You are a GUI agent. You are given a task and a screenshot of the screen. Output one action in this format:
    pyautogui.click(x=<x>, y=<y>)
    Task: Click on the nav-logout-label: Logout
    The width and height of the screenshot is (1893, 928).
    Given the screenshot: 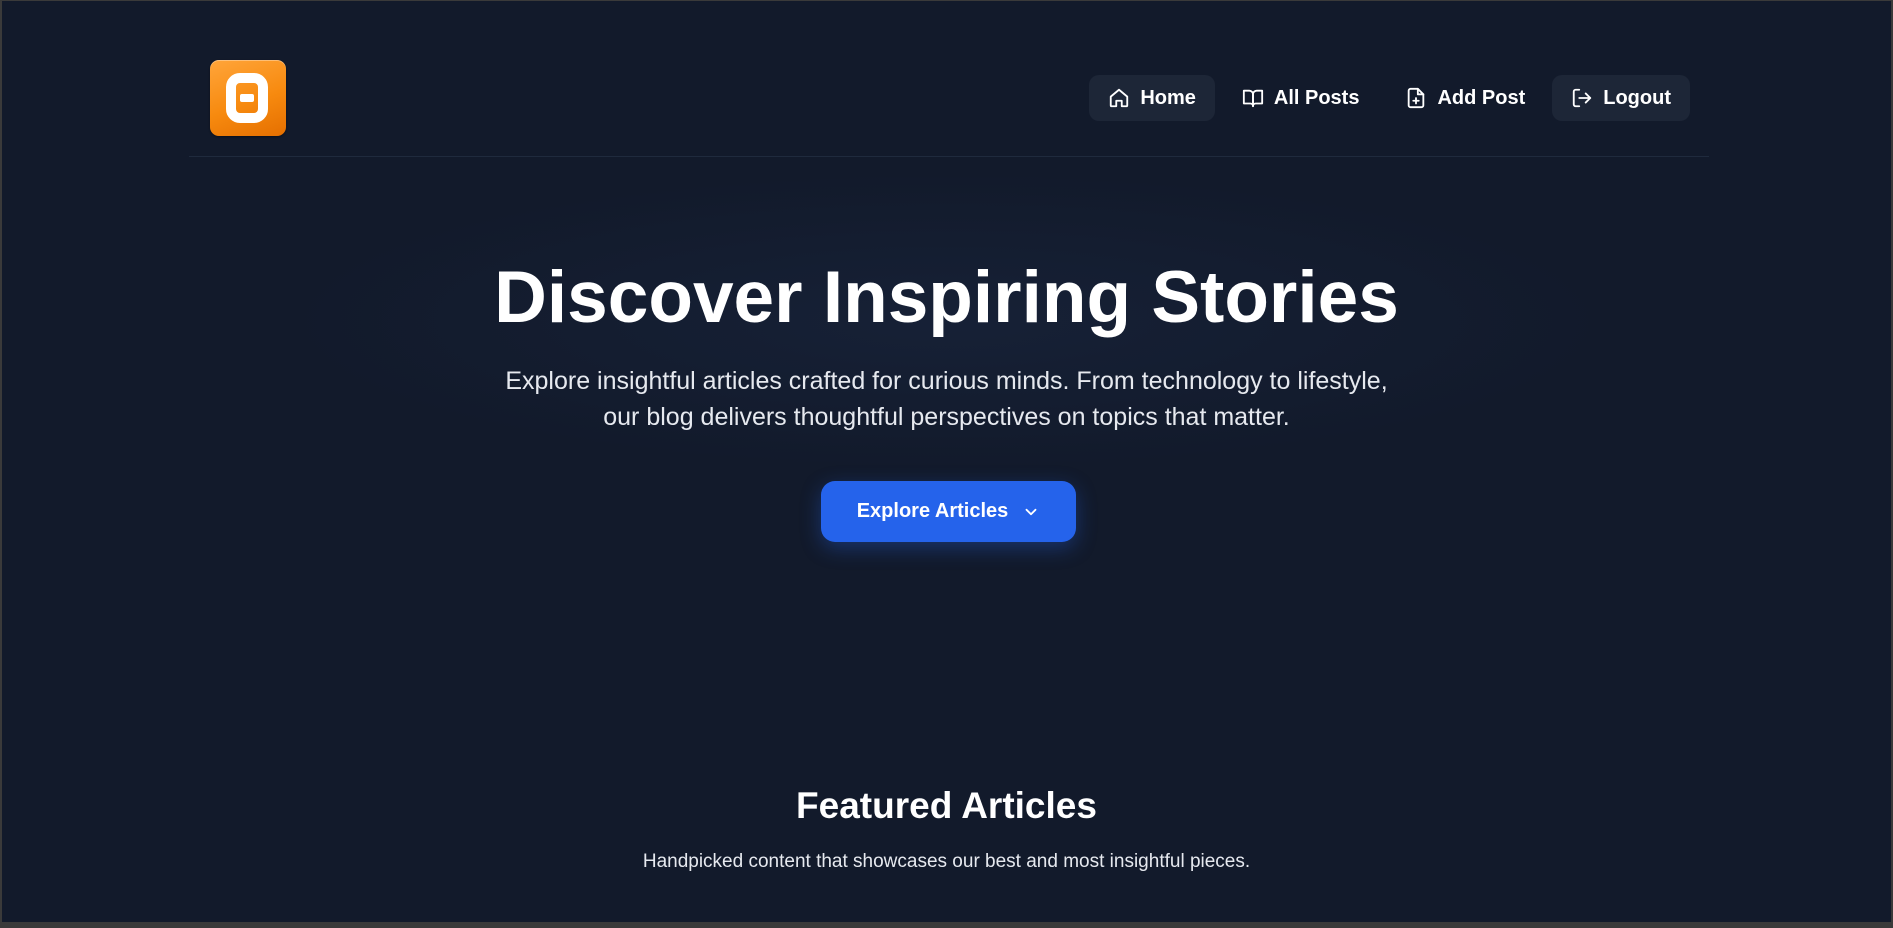 What is the action you would take?
    pyautogui.click(x=1637, y=97)
    